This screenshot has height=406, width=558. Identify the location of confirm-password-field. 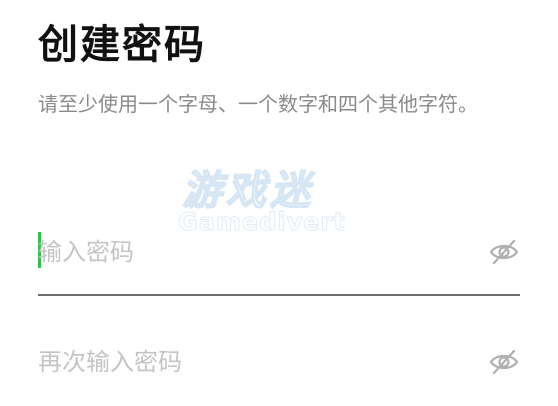
(279, 362).